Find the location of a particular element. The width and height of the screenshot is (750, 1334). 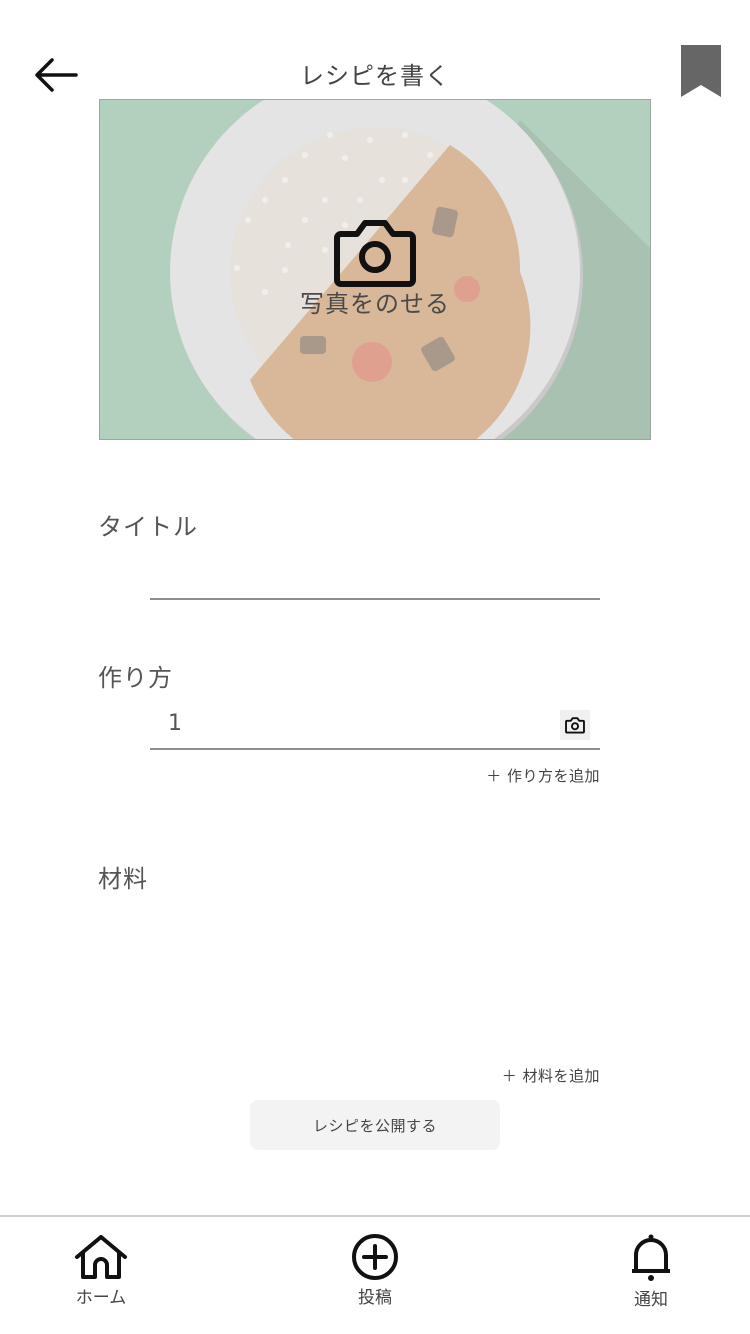

ingredients-section-label: 材料 is located at coordinates (123, 879).